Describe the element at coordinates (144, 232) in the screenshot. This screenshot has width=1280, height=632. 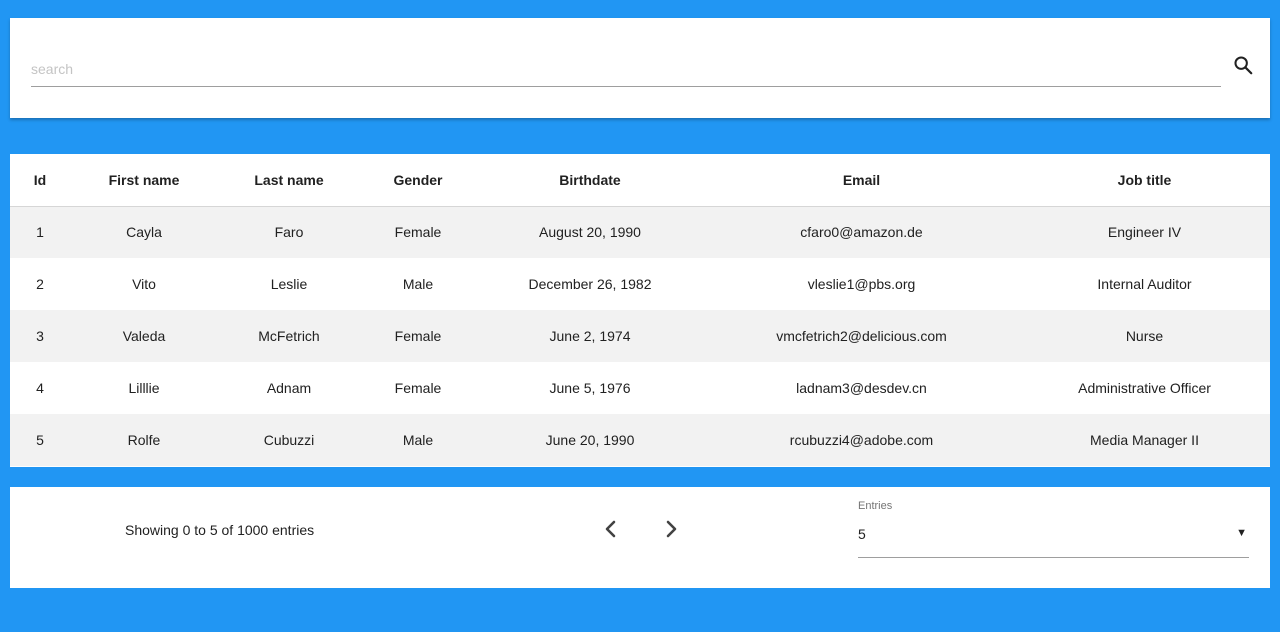
I see `cell-first-name: Cayla` at that location.